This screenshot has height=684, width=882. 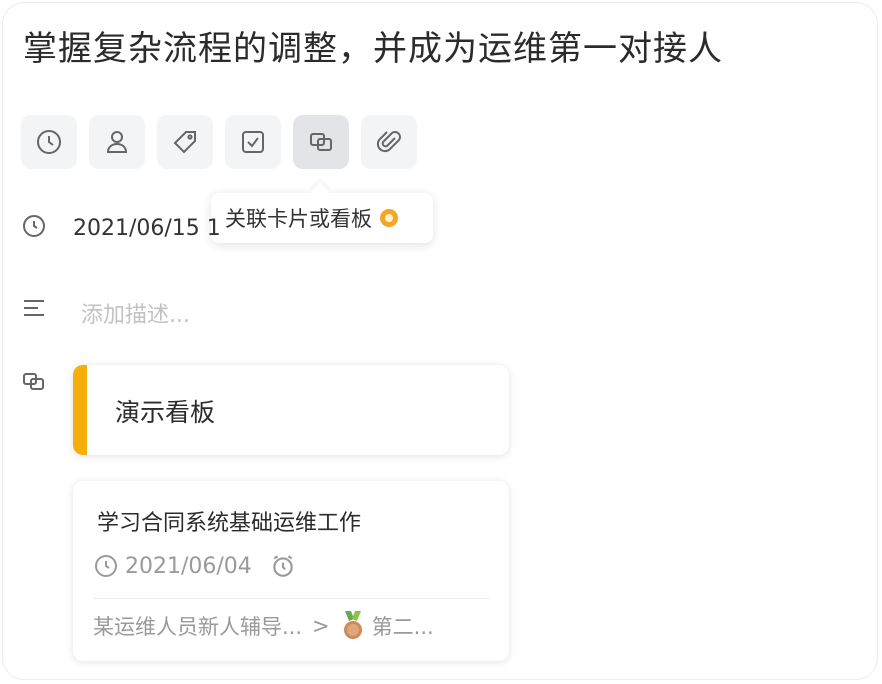 I want to click on set-time-button, so click(x=49, y=142).